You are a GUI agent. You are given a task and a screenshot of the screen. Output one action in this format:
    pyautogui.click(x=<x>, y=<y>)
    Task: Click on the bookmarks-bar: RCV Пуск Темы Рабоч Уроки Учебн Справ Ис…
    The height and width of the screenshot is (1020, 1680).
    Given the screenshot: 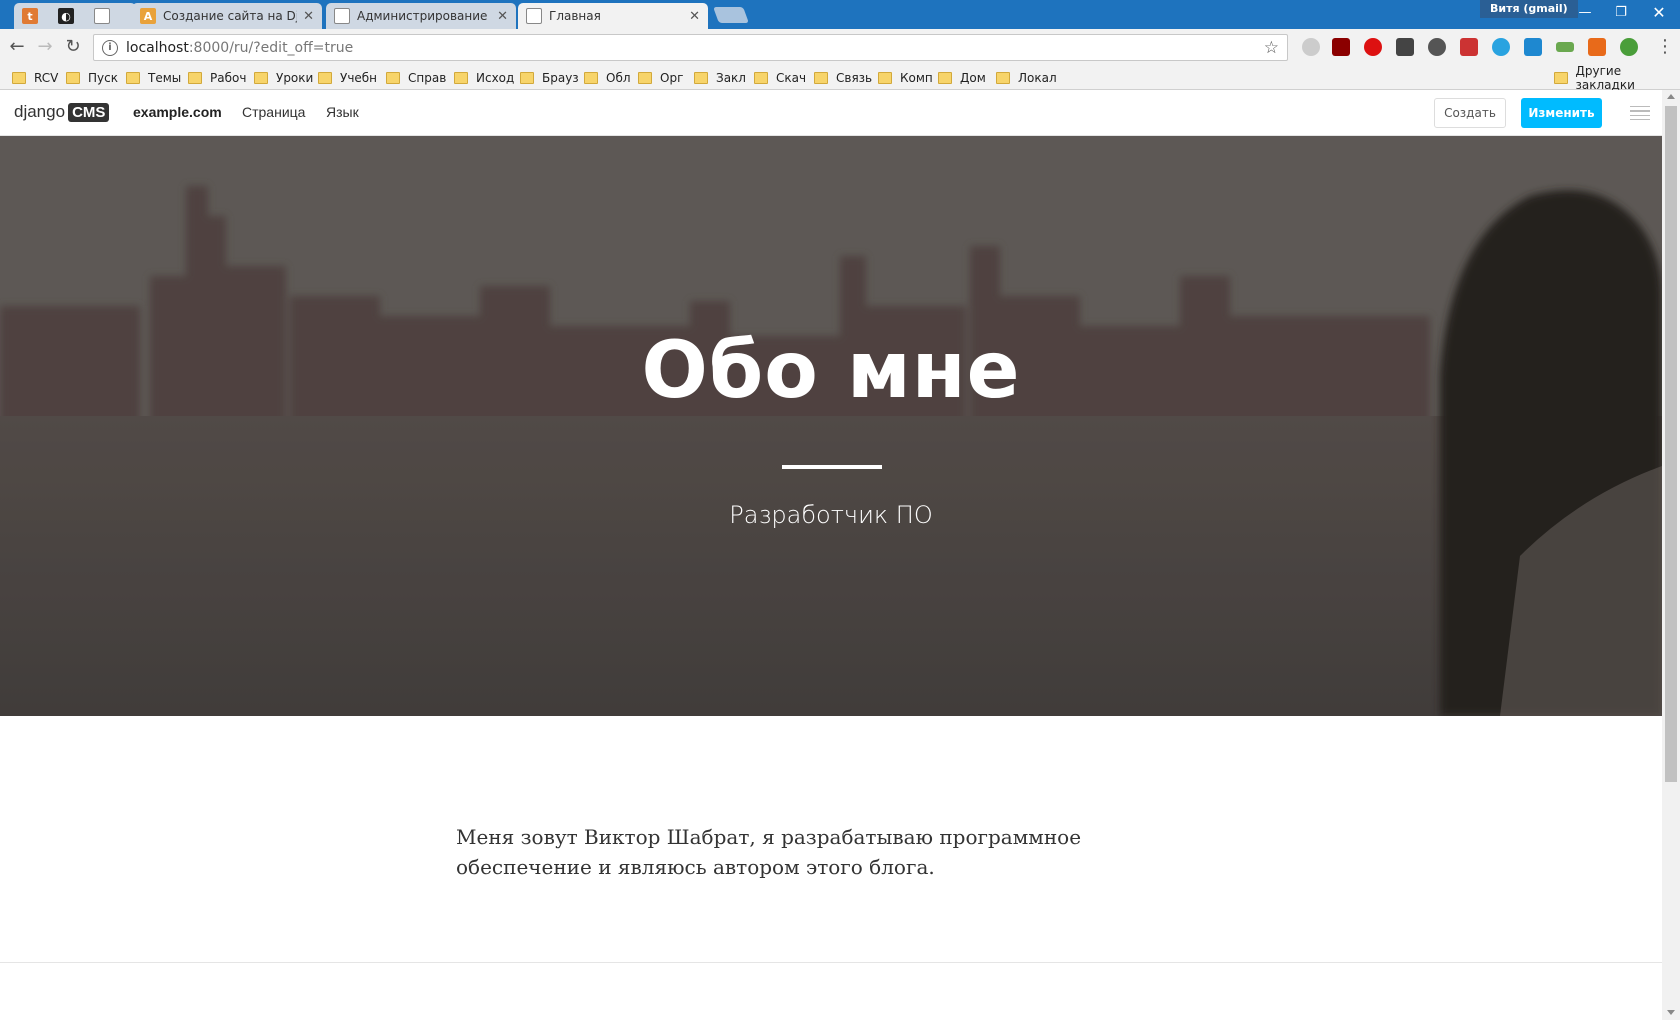 What is the action you would take?
    pyautogui.click(x=840, y=78)
    